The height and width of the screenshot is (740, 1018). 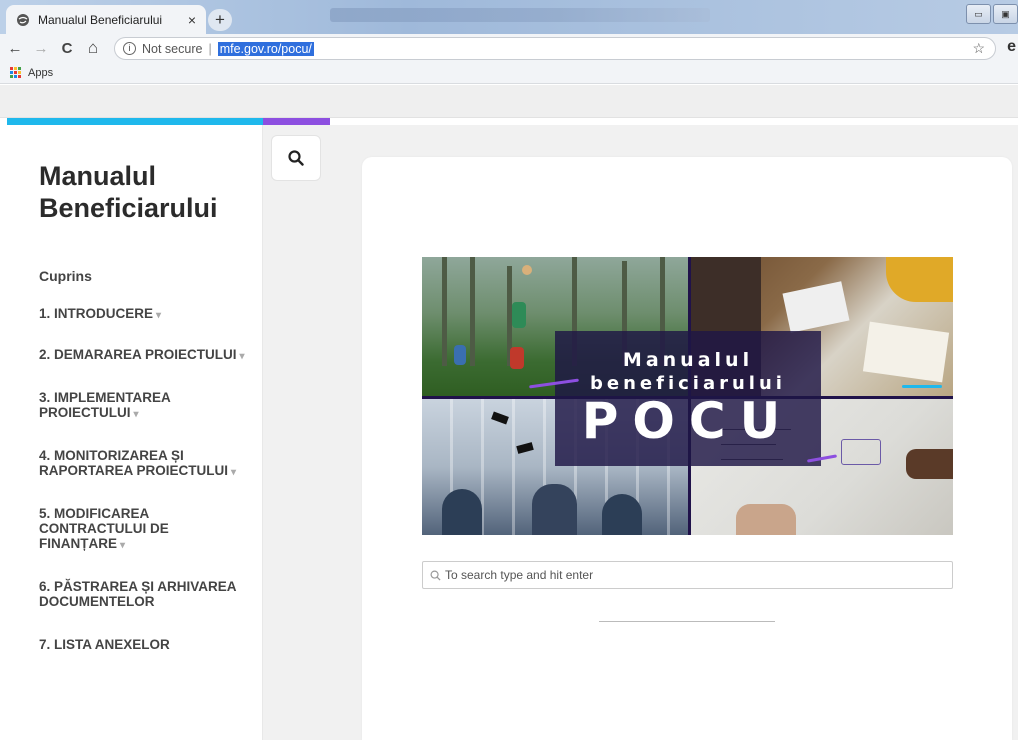 What do you see at coordinates (520, 15) in the screenshot?
I see `window-title-blur` at bounding box center [520, 15].